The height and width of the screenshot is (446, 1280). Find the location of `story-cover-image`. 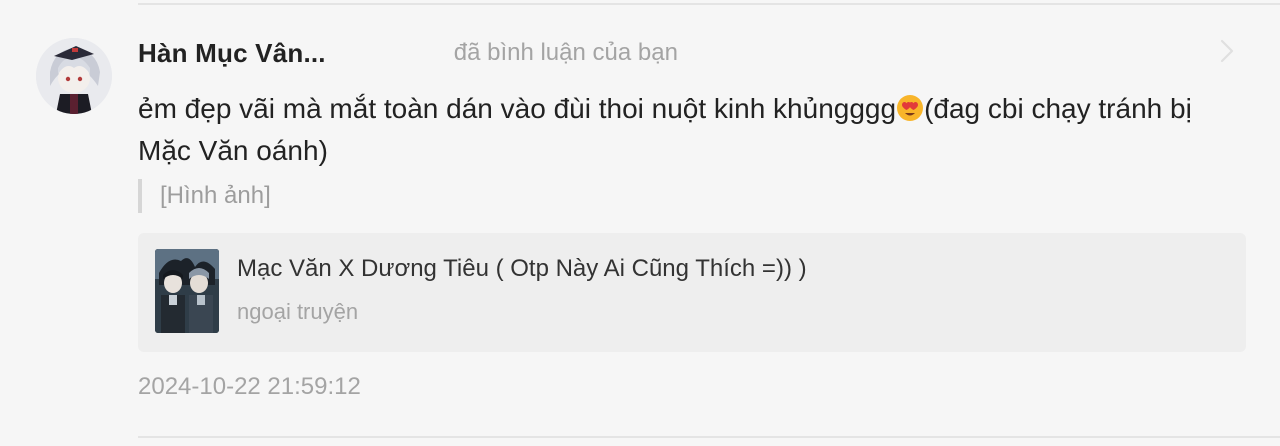

story-cover-image is located at coordinates (187, 291).